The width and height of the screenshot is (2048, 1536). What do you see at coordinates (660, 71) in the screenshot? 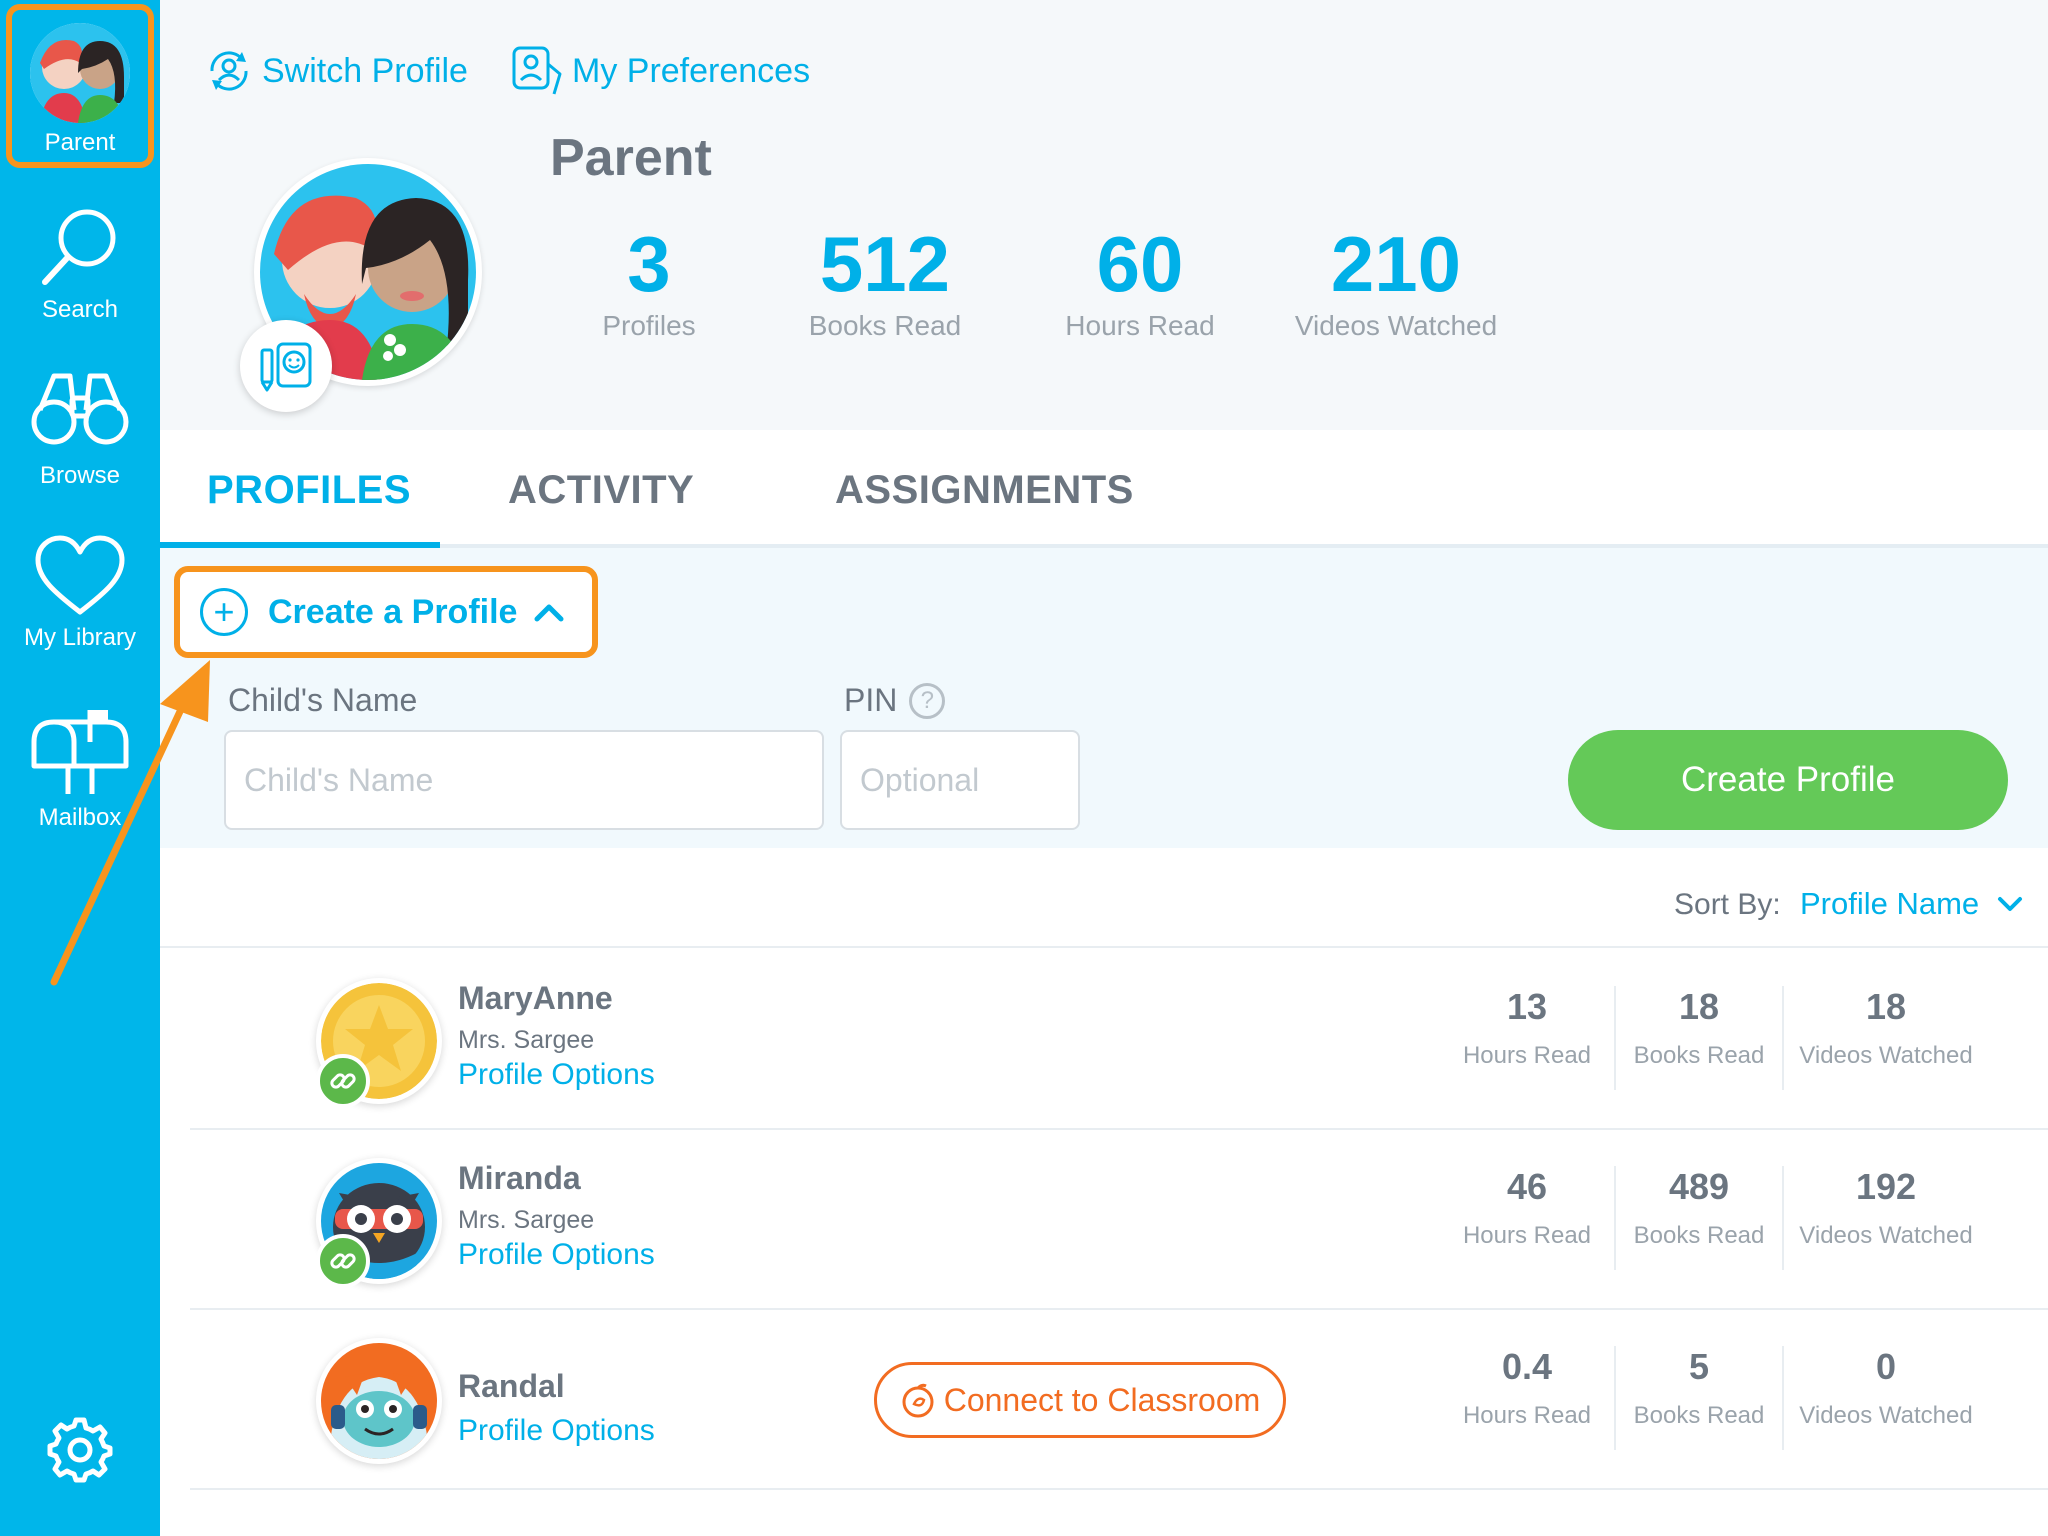
I see `my-preferences-link: My Preferences` at bounding box center [660, 71].